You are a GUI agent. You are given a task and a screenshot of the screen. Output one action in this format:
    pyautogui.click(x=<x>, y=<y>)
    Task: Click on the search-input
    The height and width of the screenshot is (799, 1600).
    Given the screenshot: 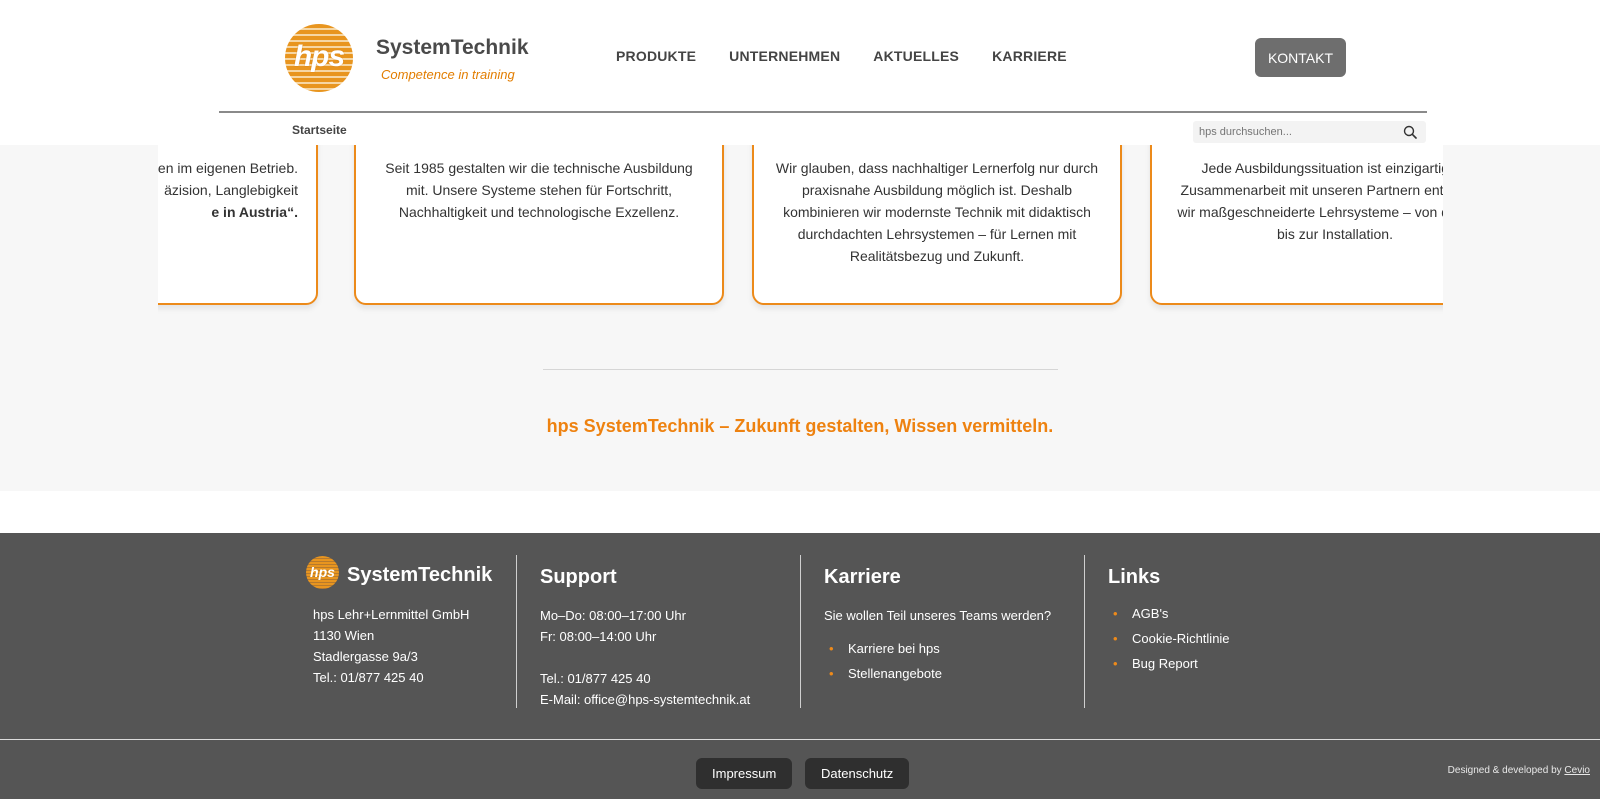 What is the action you would take?
    pyautogui.click(x=1294, y=132)
    